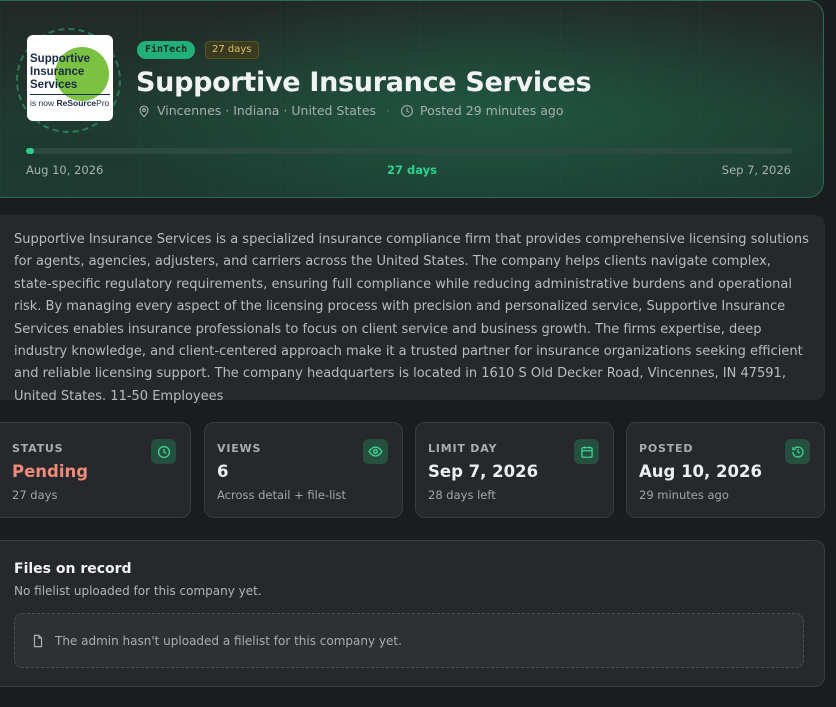 This screenshot has width=836, height=707. I want to click on sector-tag: FinTech, so click(166, 50).